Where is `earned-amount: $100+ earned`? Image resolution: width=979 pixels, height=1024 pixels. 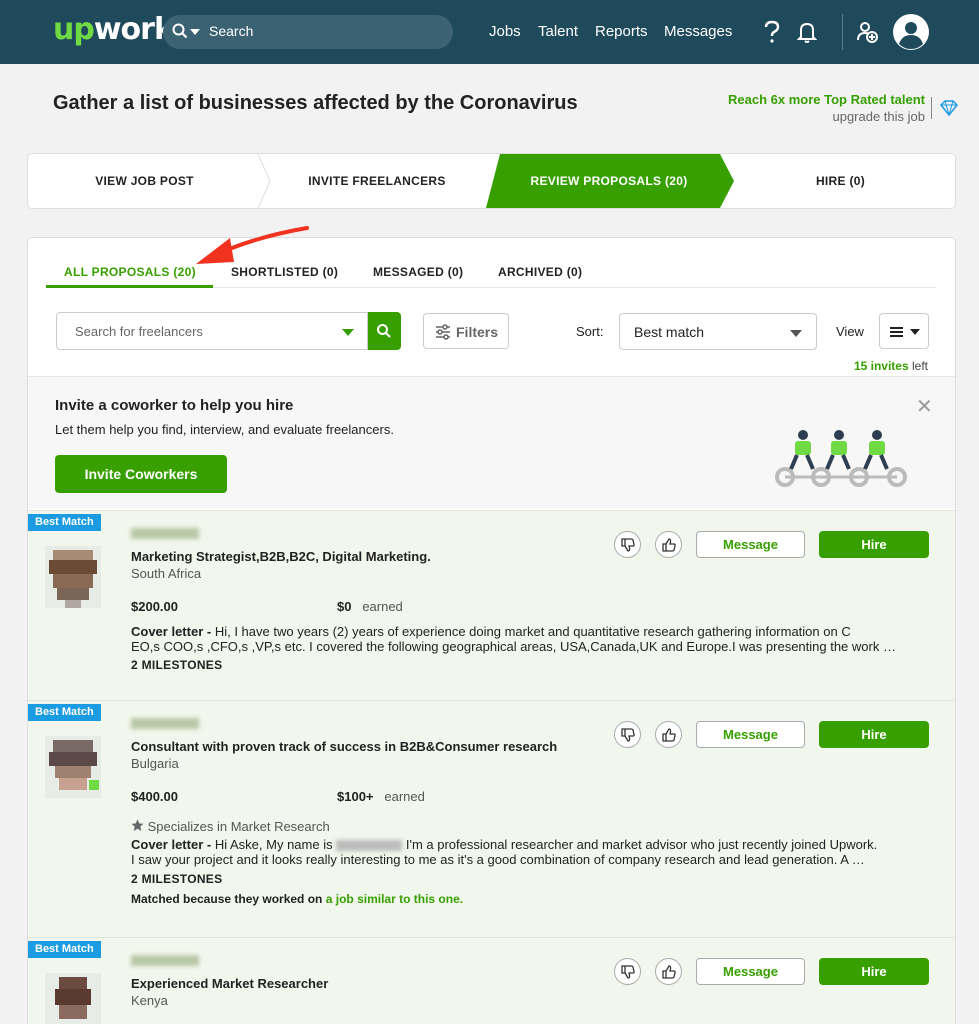
earned-amount: $100+ earned is located at coordinates (381, 796).